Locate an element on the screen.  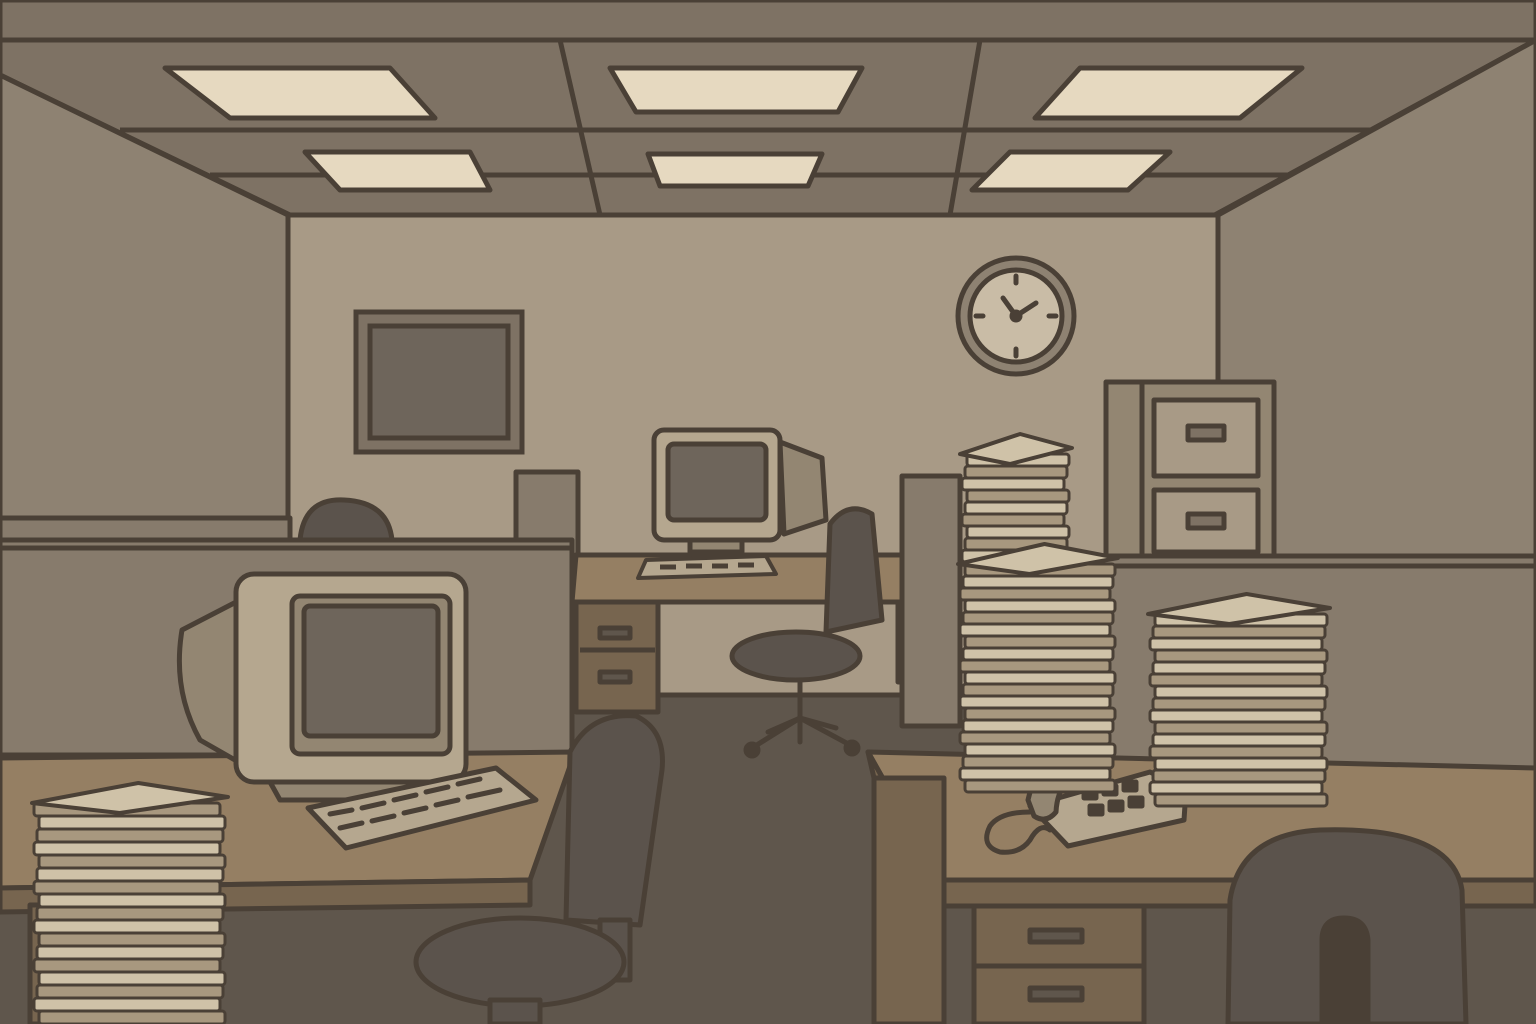
keyboard-icon is located at coordinates (707, 567).